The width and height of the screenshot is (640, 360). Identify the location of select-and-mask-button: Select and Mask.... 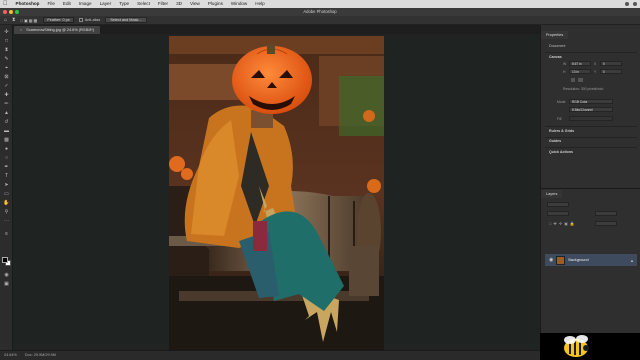
(126, 20).